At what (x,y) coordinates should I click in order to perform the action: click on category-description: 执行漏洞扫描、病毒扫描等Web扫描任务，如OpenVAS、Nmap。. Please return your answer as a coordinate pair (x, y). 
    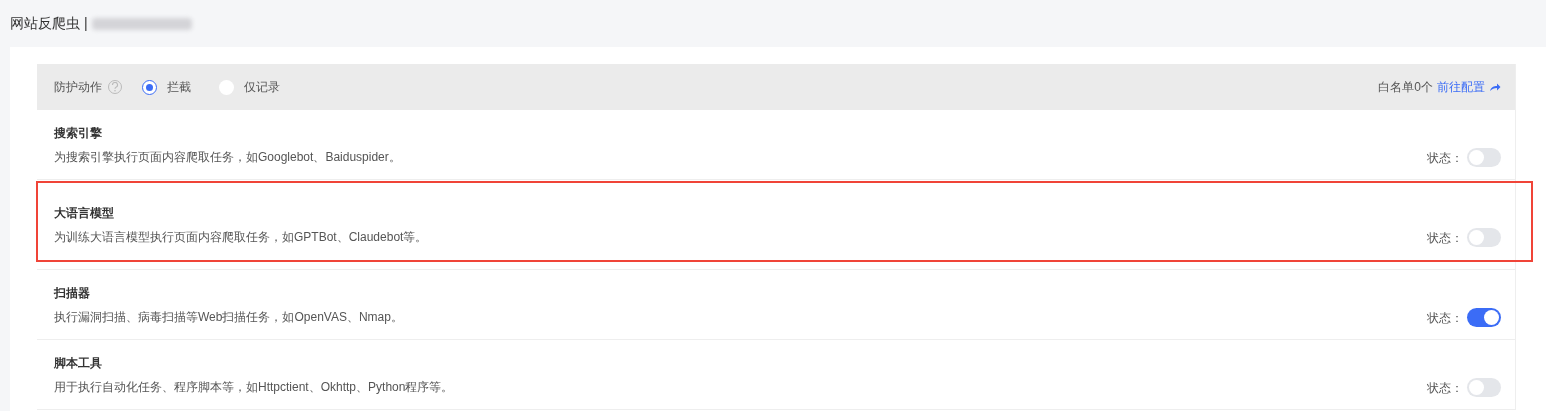
    Looking at the image, I should click on (228, 317).